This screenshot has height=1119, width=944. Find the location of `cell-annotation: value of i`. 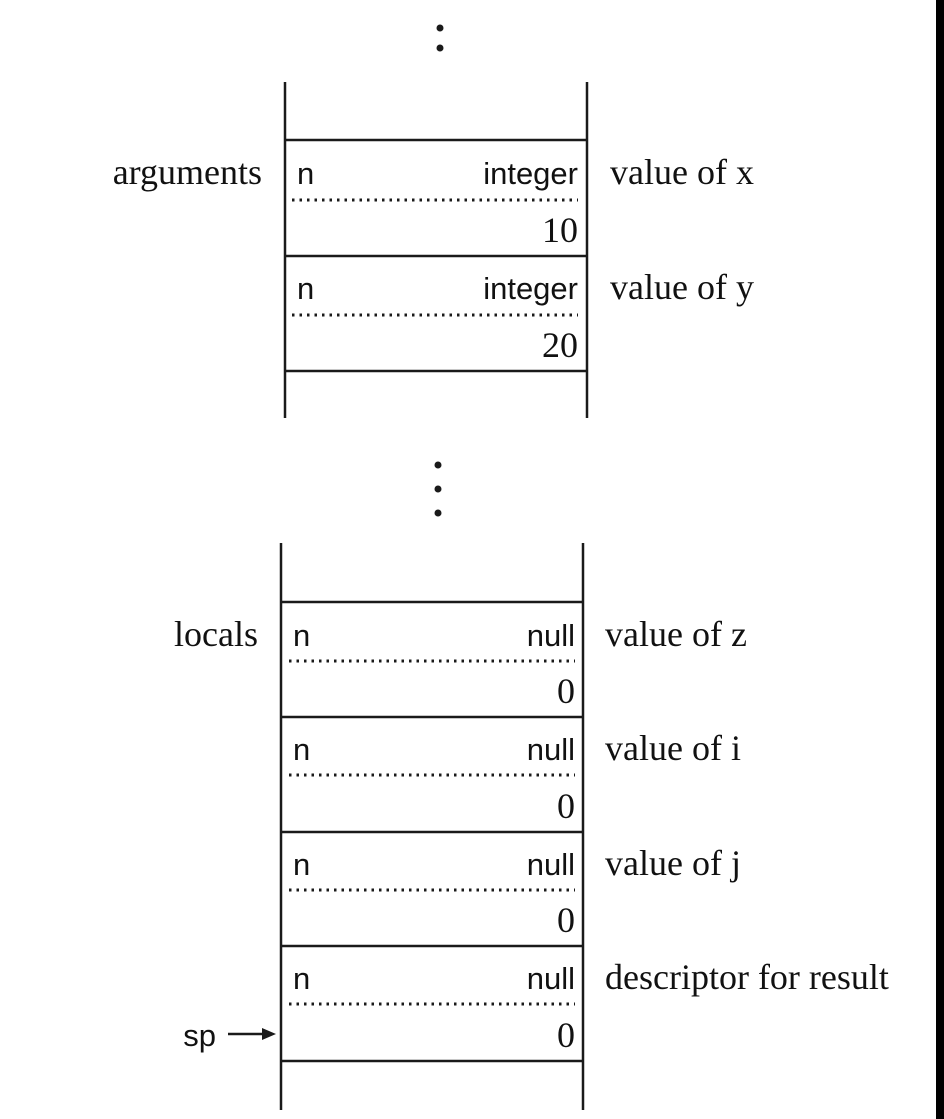

cell-annotation: value of i is located at coordinates (673, 748).